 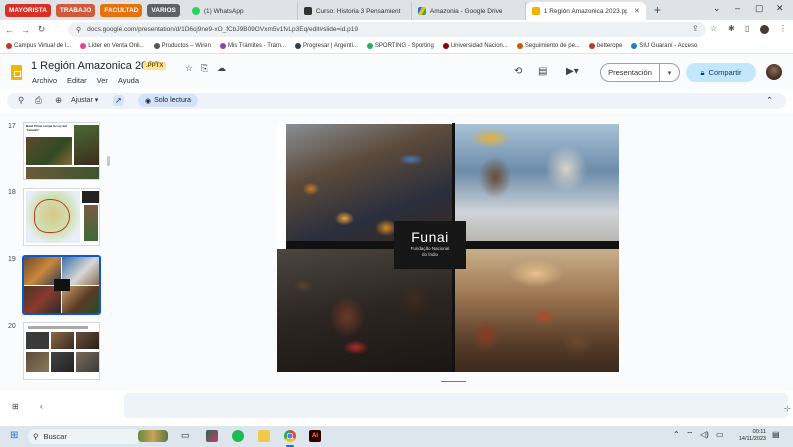 What do you see at coordinates (12, 259) in the screenshot?
I see `slide-number: 19` at bounding box center [12, 259].